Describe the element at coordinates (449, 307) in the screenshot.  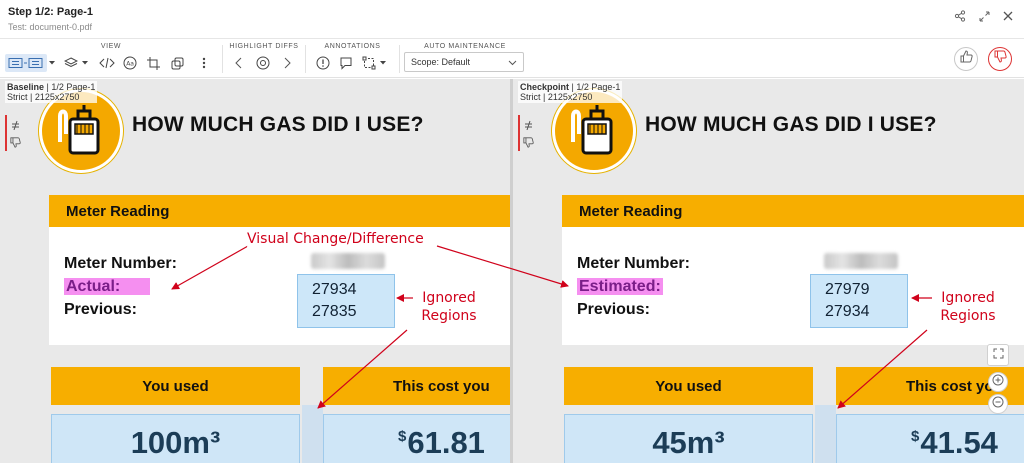
I see `ignored-regions-annotation-left: Ignored Regions` at that location.